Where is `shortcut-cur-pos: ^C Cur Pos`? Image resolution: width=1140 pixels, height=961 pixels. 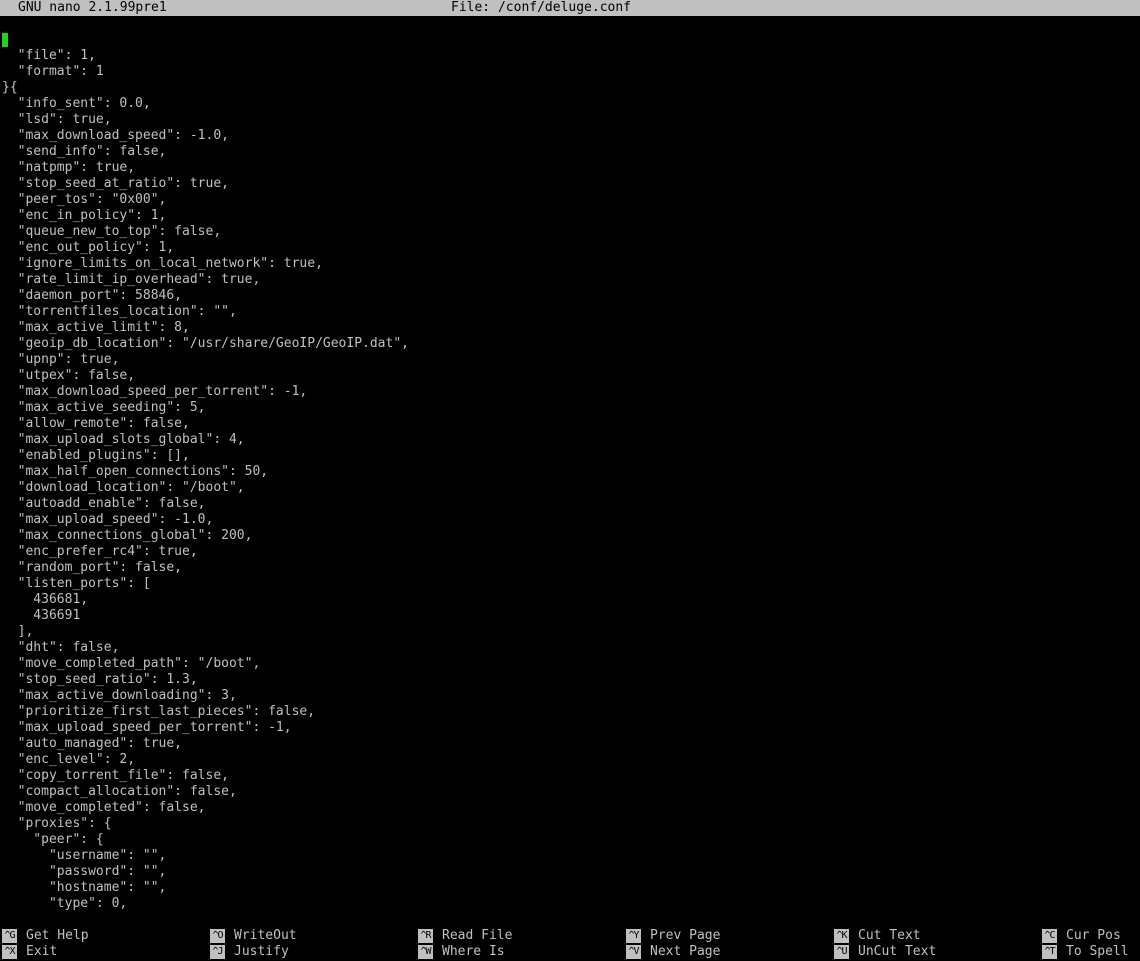 shortcut-cur-pos: ^C Cur Pos is located at coordinates (1081, 936).